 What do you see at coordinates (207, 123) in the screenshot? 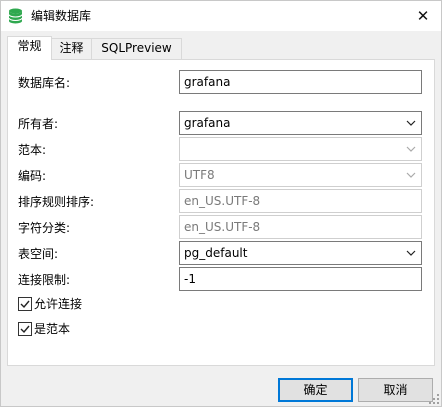
I see `owner-value: grafana` at bounding box center [207, 123].